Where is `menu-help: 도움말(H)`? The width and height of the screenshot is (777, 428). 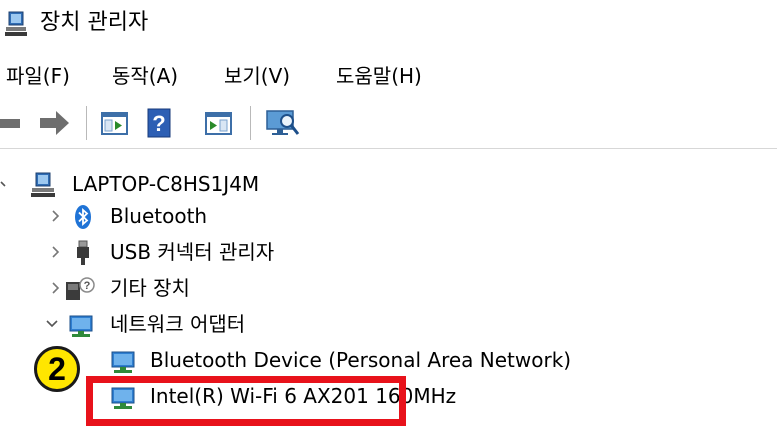 menu-help: 도움말(H) is located at coordinates (379, 76).